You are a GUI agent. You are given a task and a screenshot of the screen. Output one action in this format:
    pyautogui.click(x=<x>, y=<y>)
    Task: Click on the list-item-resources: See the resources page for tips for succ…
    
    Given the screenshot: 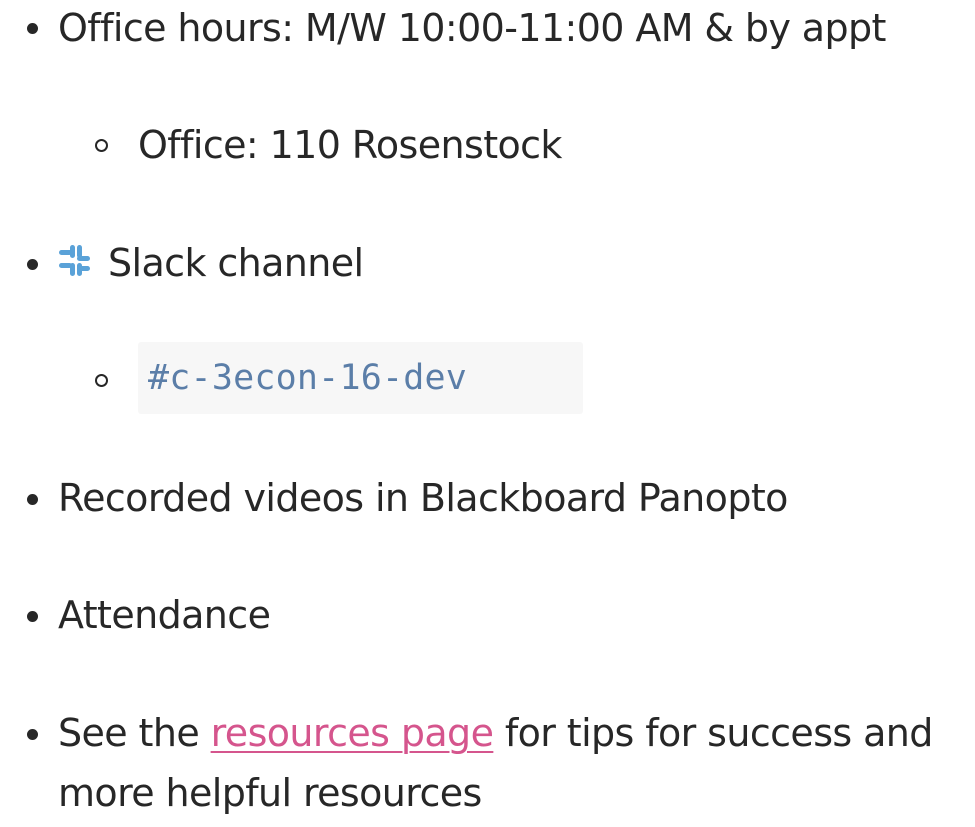 What is the action you would take?
    pyautogui.click(x=495, y=733)
    